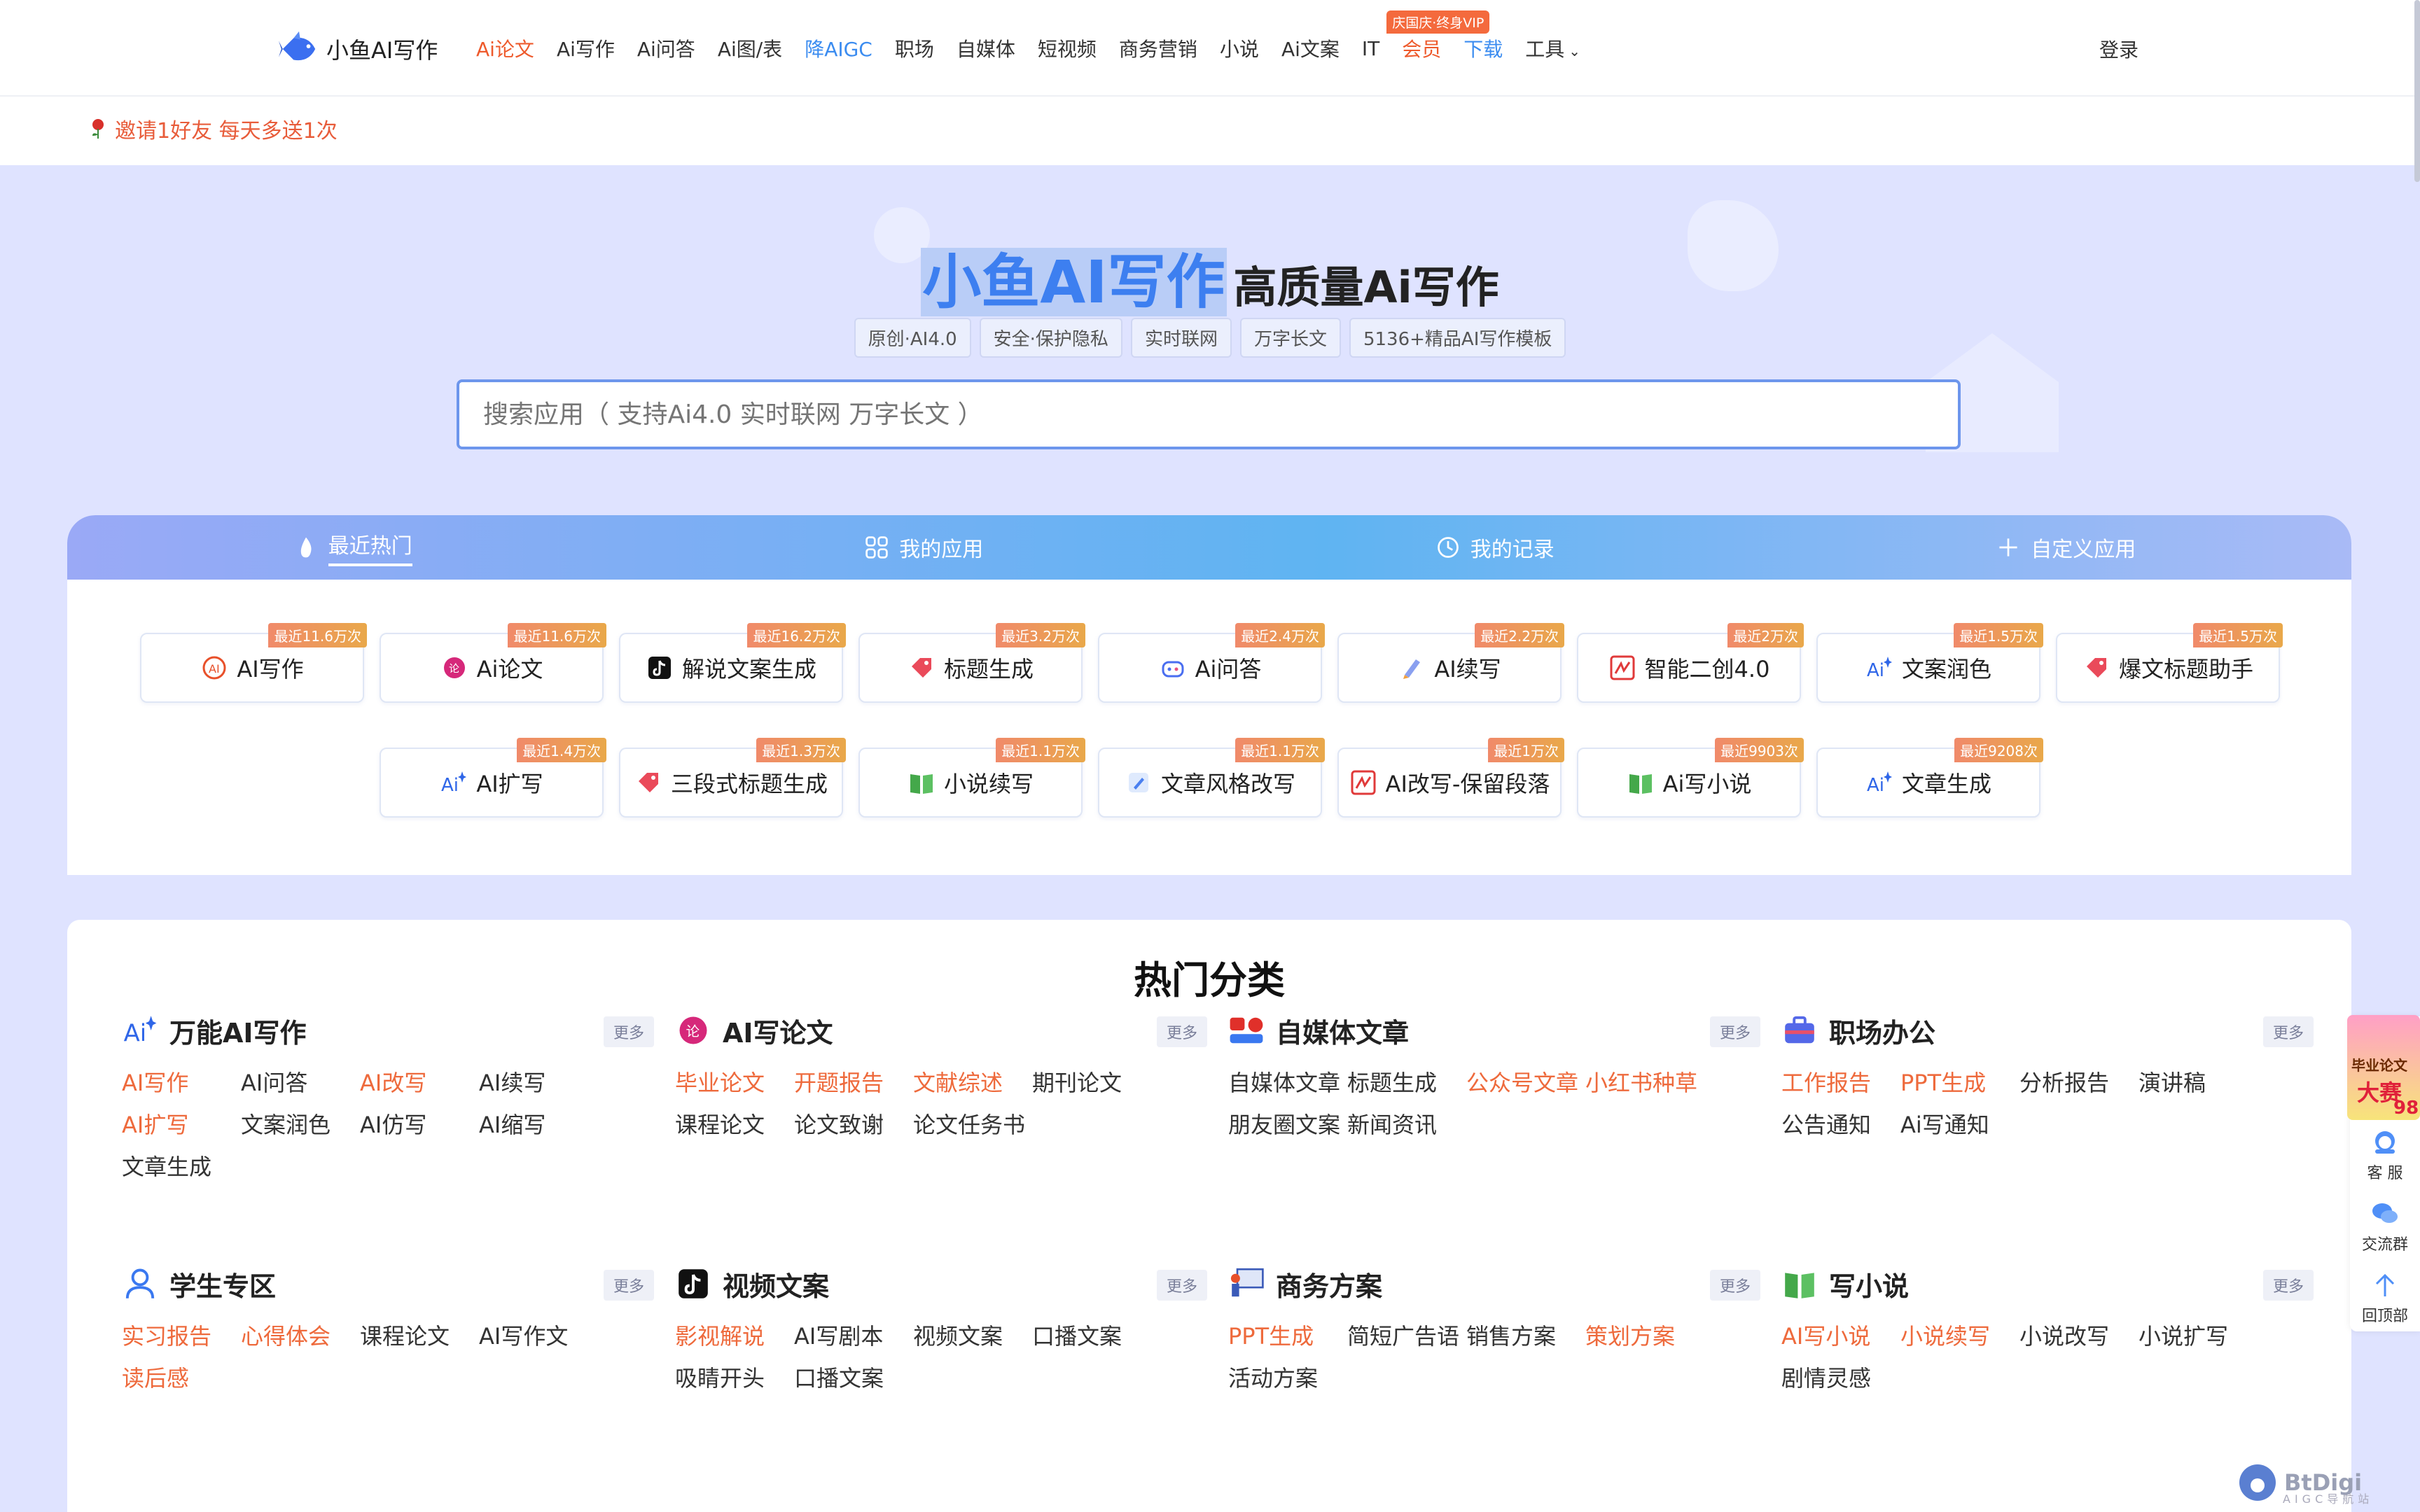 The width and height of the screenshot is (2420, 1512). What do you see at coordinates (1840, 1336) in the screenshot?
I see `category-link: AI写小说` at bounding box center [1840, 1336].